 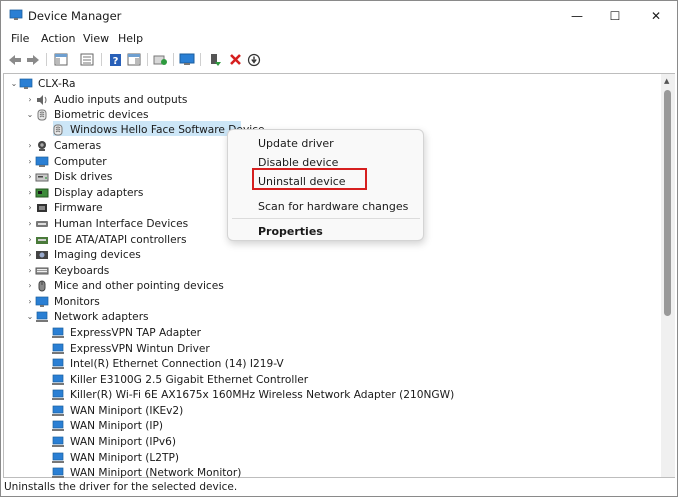 What do you see at coordinates (16, 14) in the screenshot?
I see `device-manager-icon` at bounding box center [16, 14].